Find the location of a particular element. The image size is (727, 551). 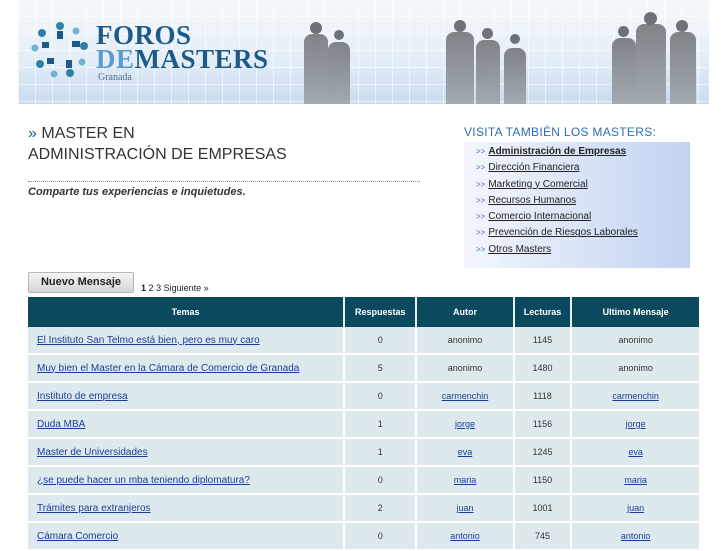

read-count-cell: 1480 is located at coordinates (543, 368).